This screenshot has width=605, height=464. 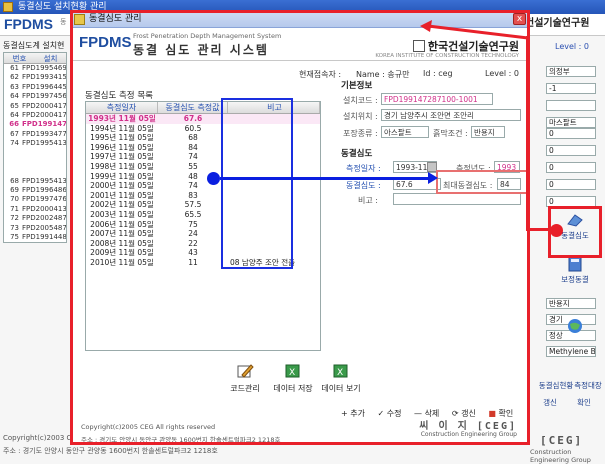 I want to click on left-list-header: 번호 설치, so click(x=35, y=58).